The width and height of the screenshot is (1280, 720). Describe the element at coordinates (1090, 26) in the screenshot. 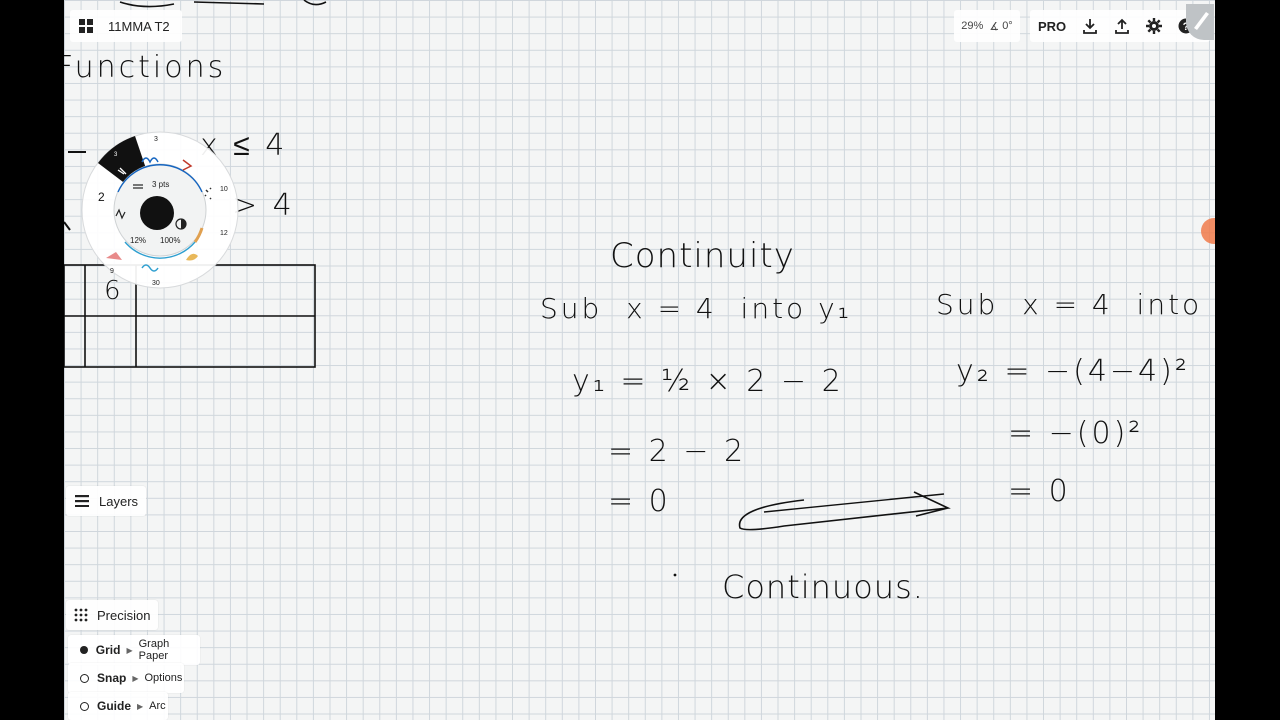

I see `download-icon` at that location.